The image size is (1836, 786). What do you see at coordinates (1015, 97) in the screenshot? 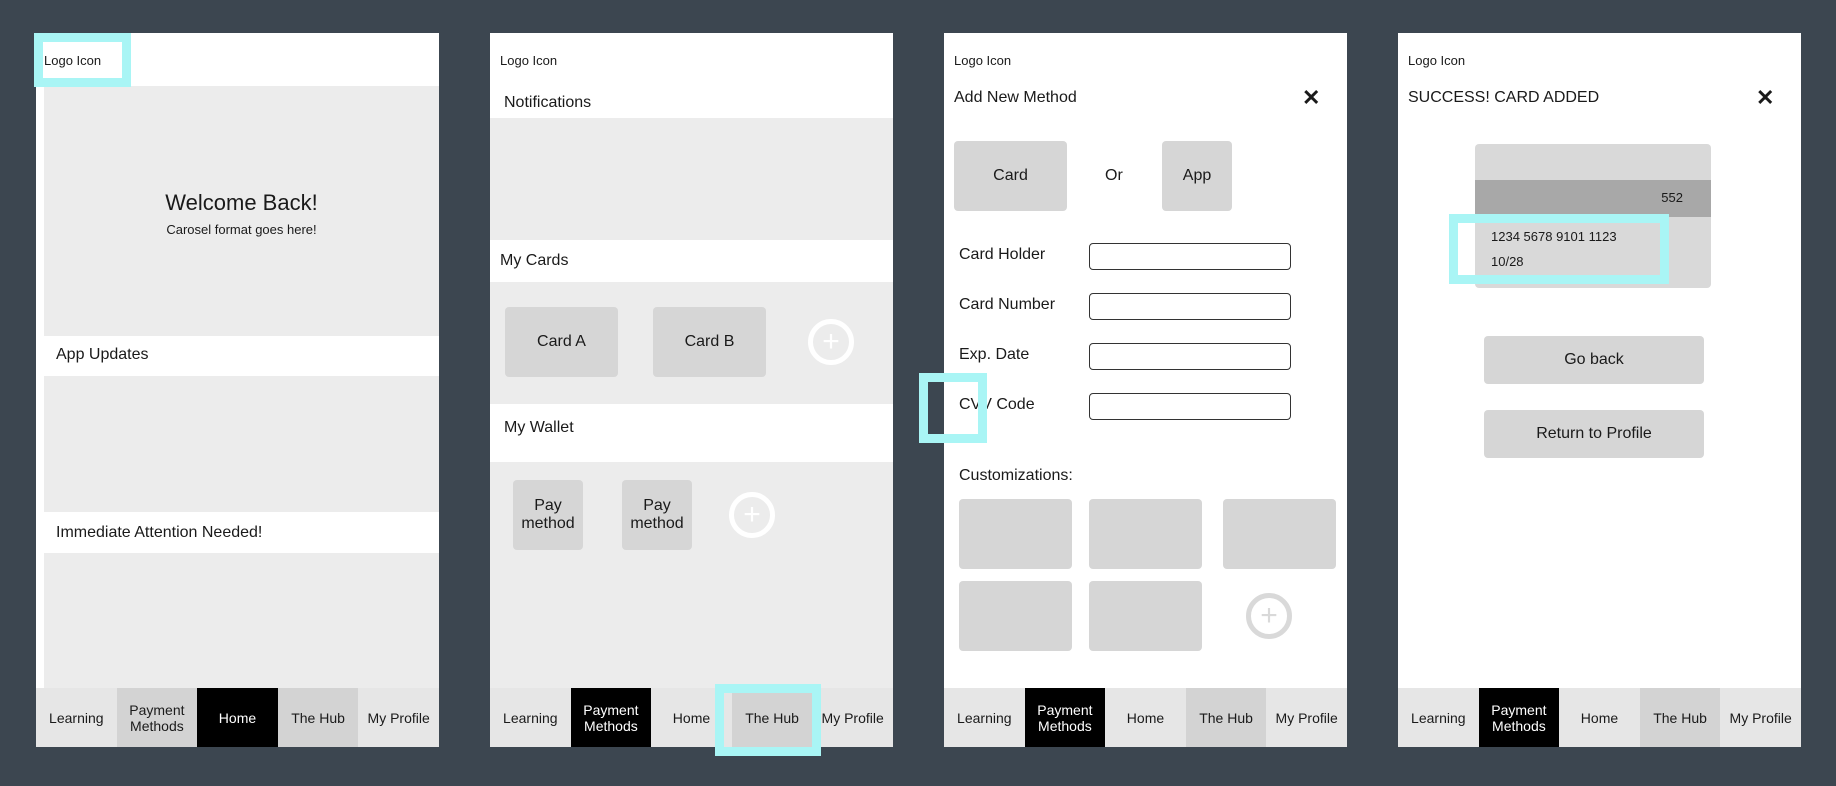
I see `add-method-title: Add New Method` at bounding box center [1015, 97].